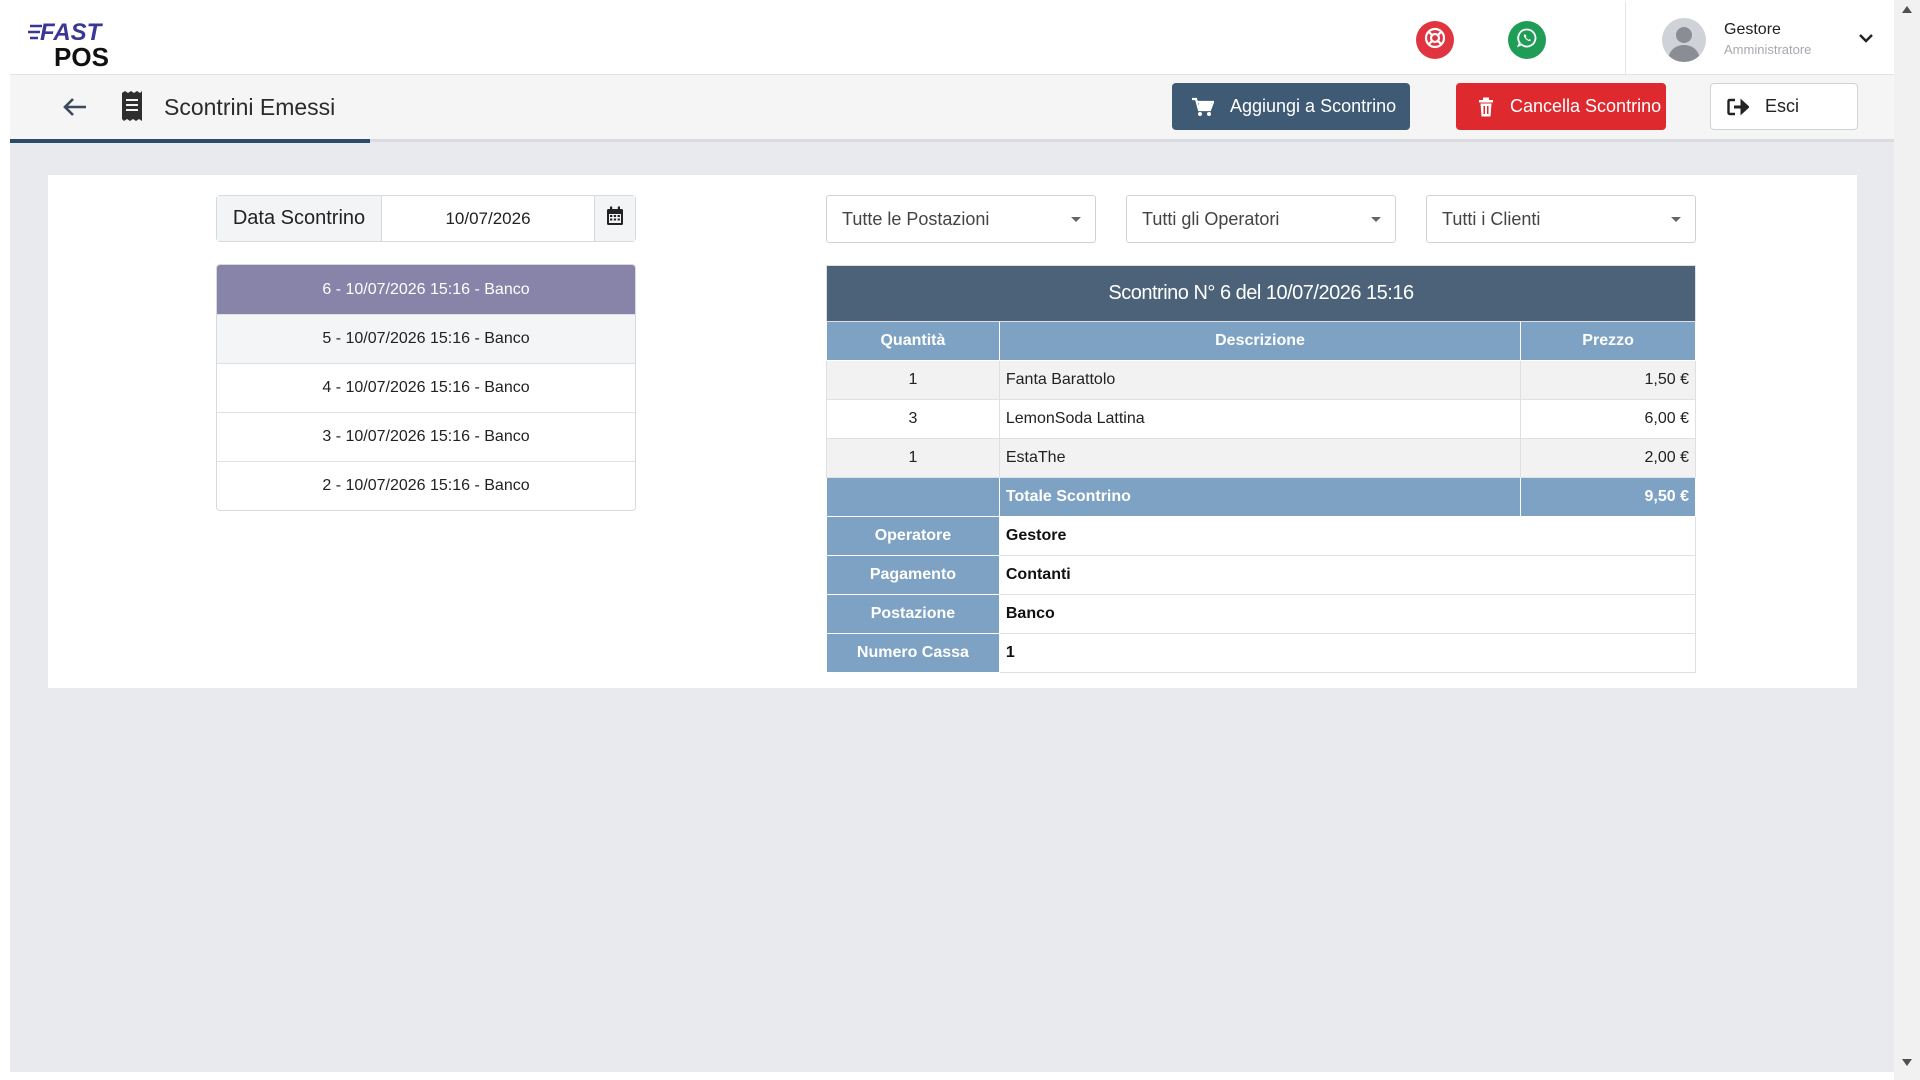  Describe the element at coordinates (1684, 40) in the screenshot. I see `avatar` at that location.